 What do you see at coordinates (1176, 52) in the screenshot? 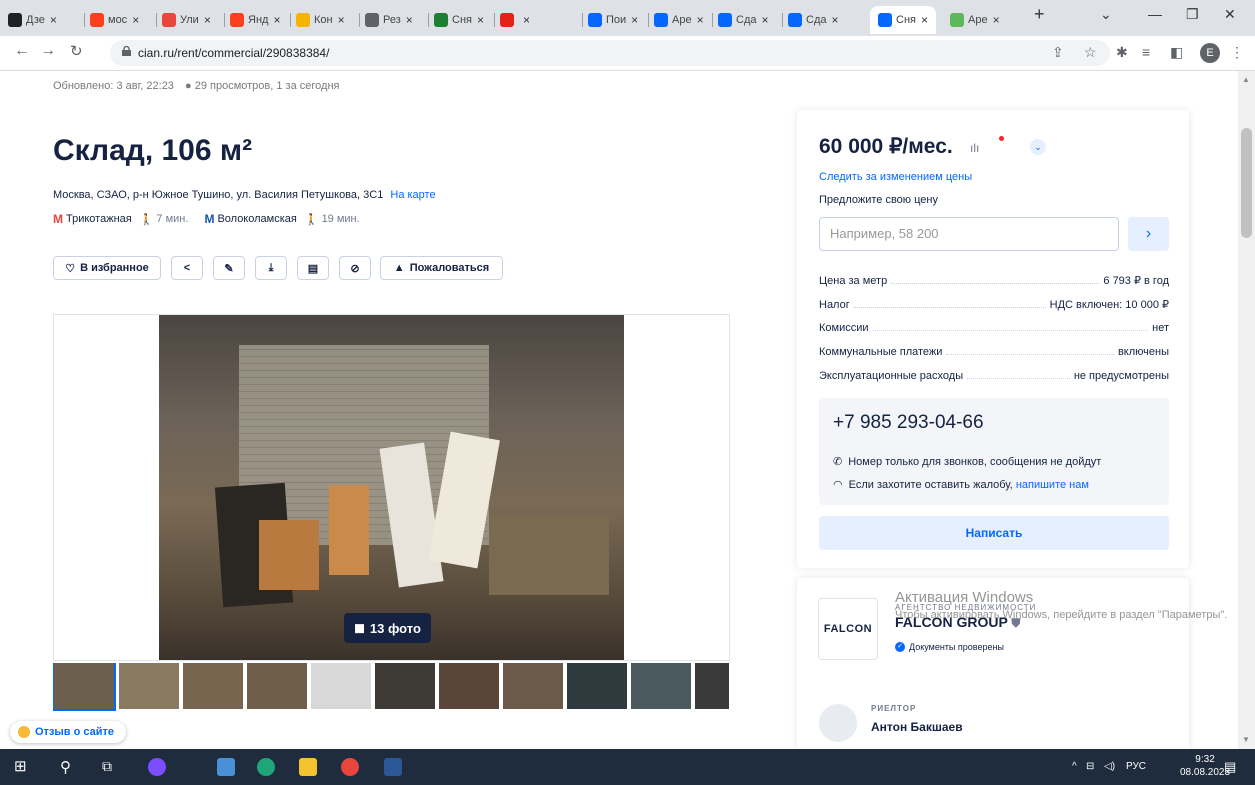
I see `side-panel-icon: ◧` at bounding box center [1176, 52].